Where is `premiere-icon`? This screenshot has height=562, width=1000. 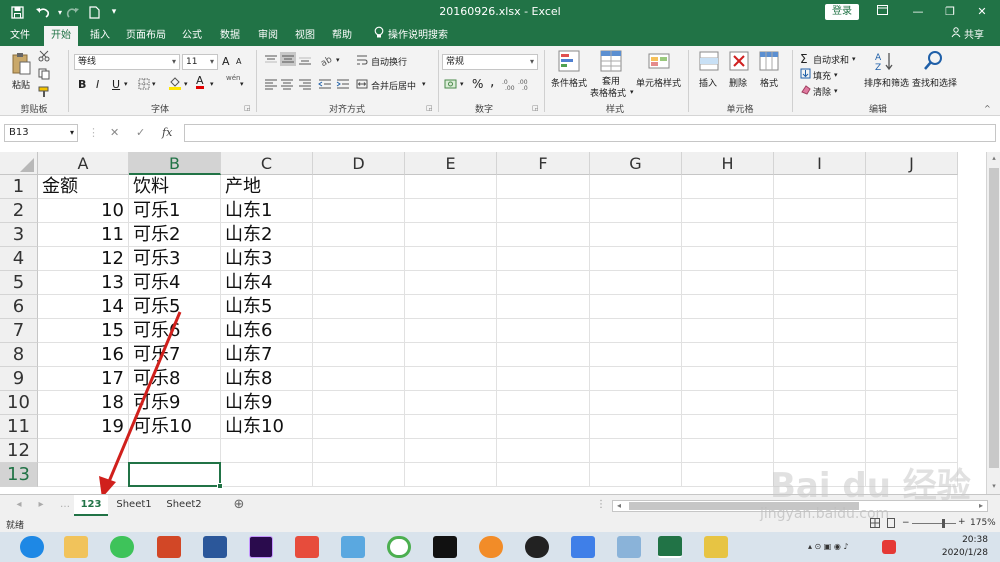
premiere-icon is located at coordinates (261, 547).